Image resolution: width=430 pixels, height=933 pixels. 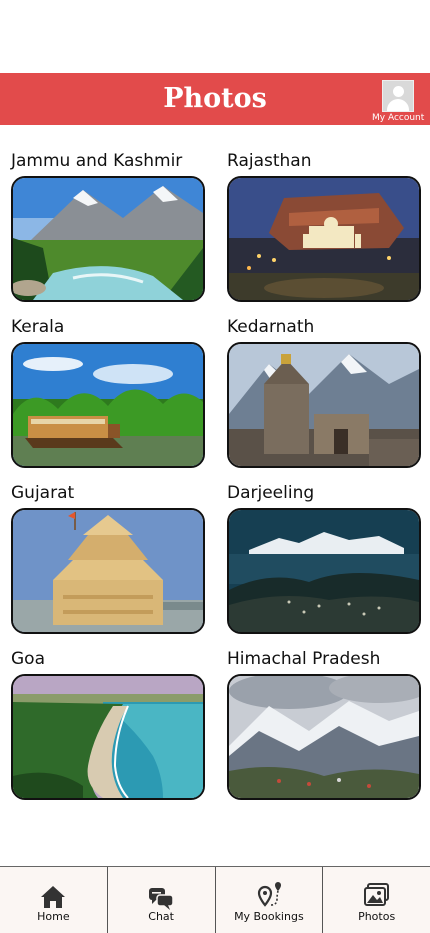 I want to click on nav-my-bookings: My Bookings, so click(x=270, y=900).